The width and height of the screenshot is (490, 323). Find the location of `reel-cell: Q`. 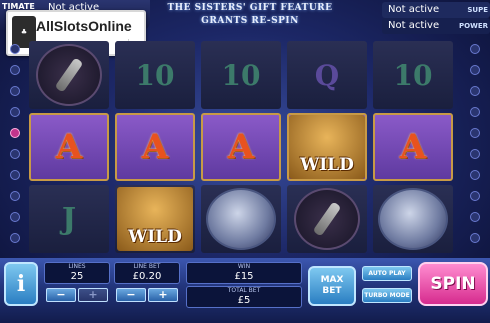

reel-cell: Q is located at coordinates (327, 75).